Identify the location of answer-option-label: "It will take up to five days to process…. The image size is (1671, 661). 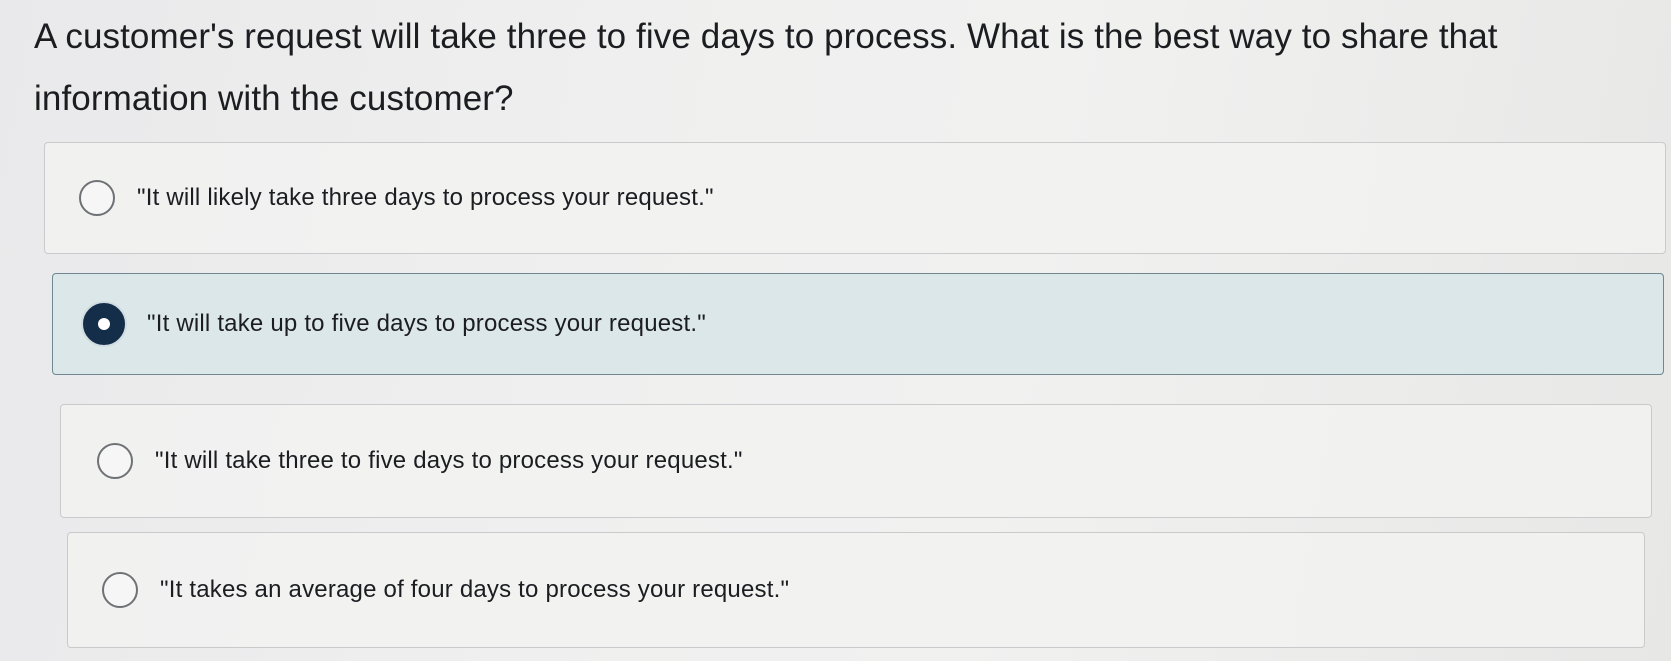
(426, 323).